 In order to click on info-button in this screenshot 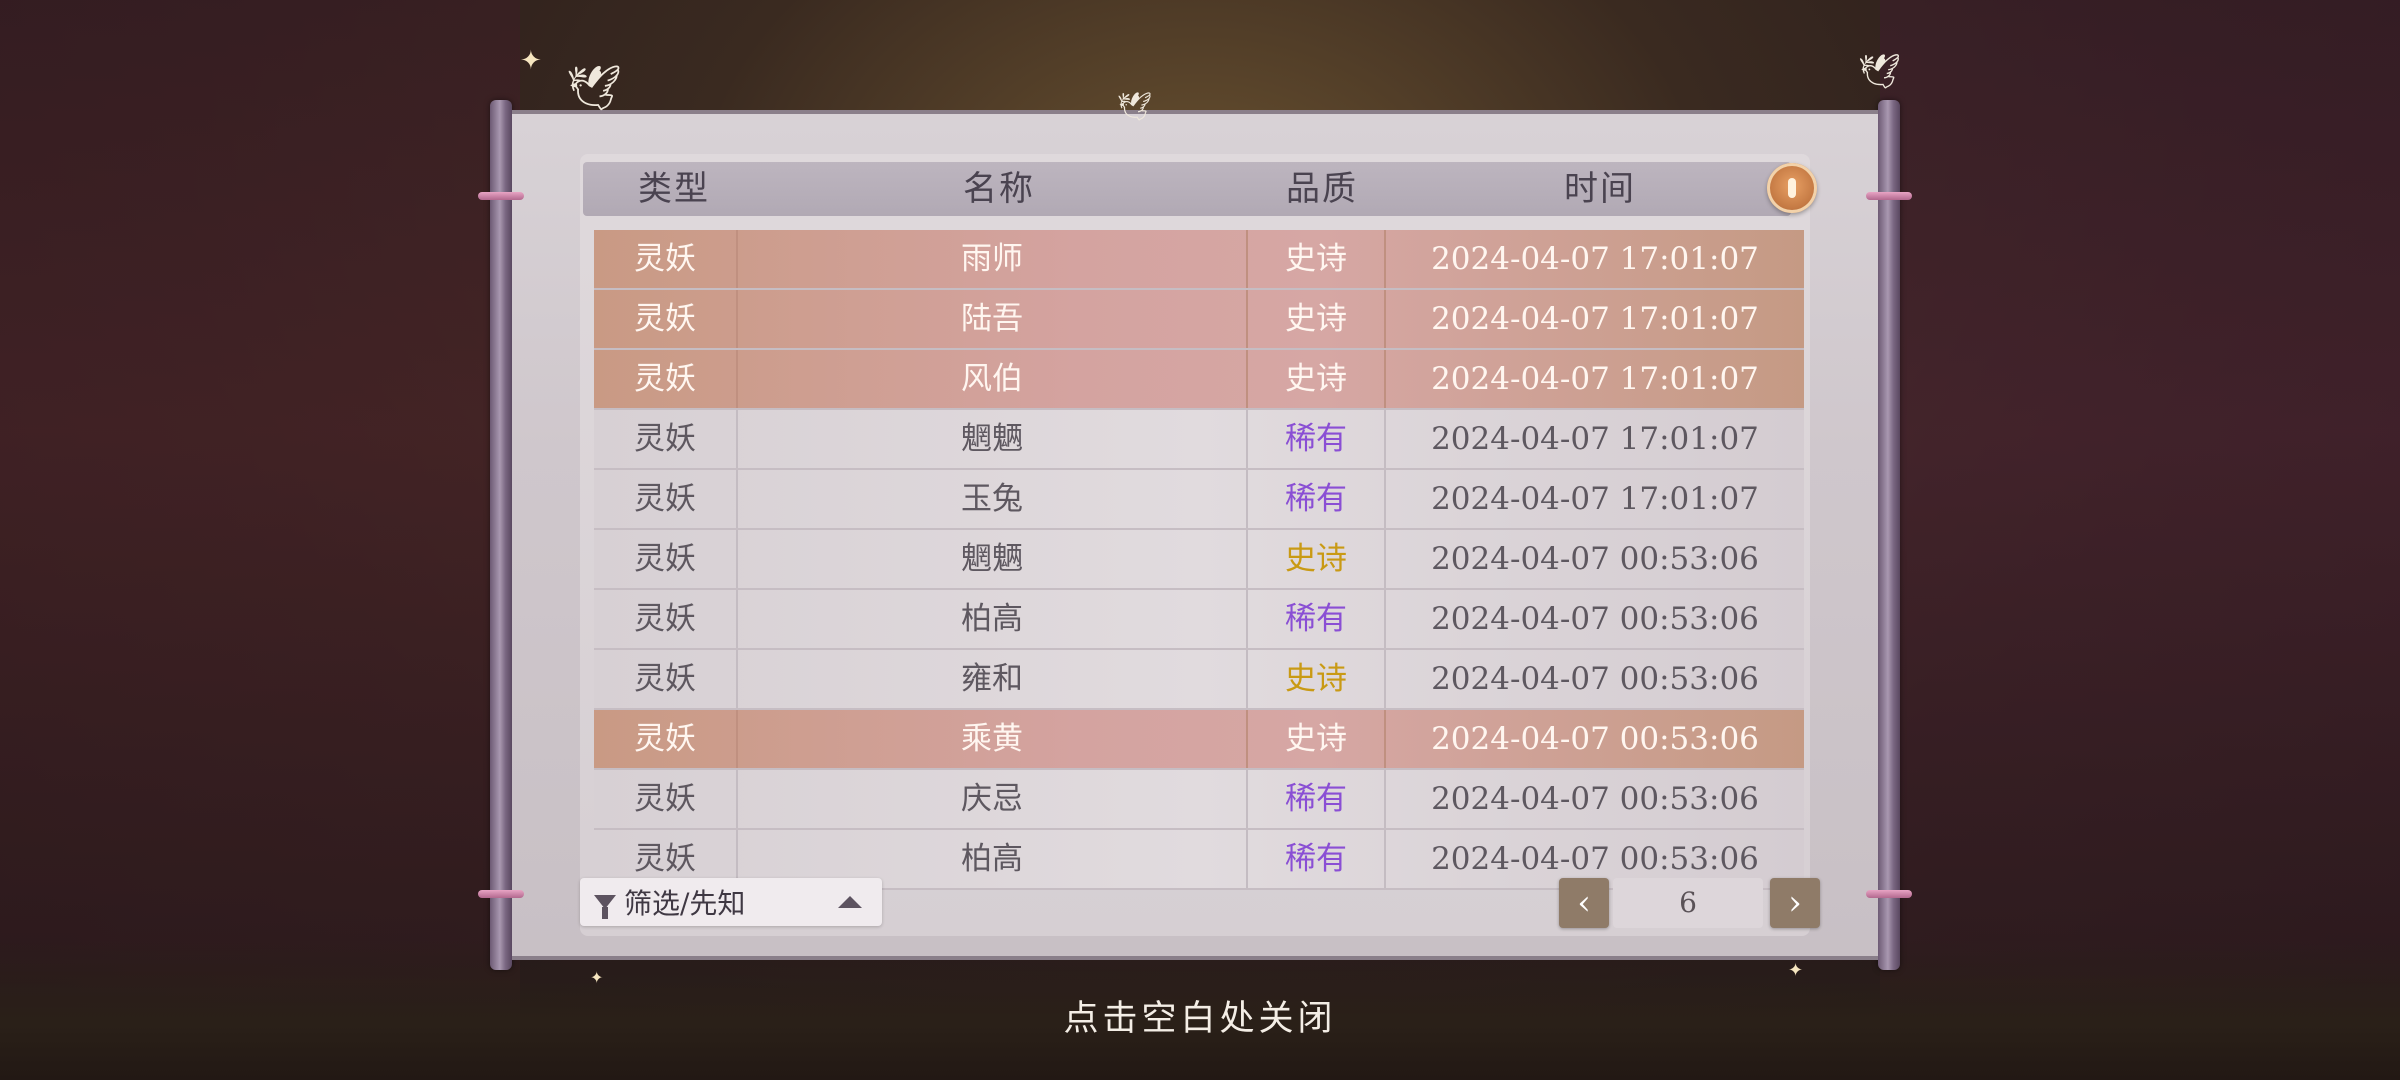, I will do `click(1792, 188)`.